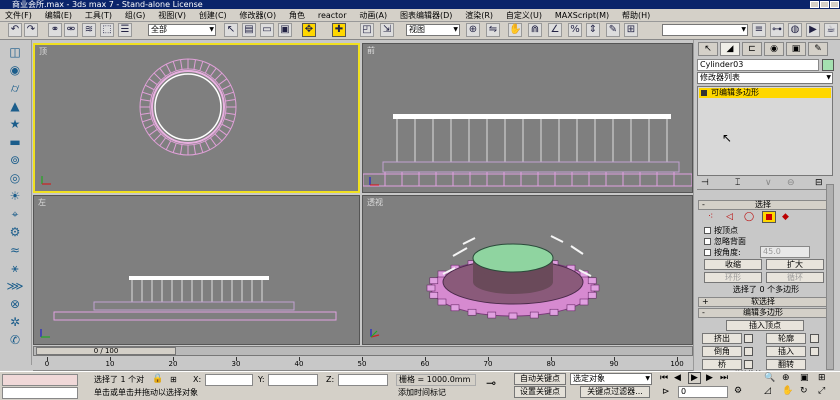 The height and width of the screenshot is (400, 840). What do you see at coordinates (748, 338) in the screenshot?
I see `extrude-settings-button` at bounding box center [748, 338].